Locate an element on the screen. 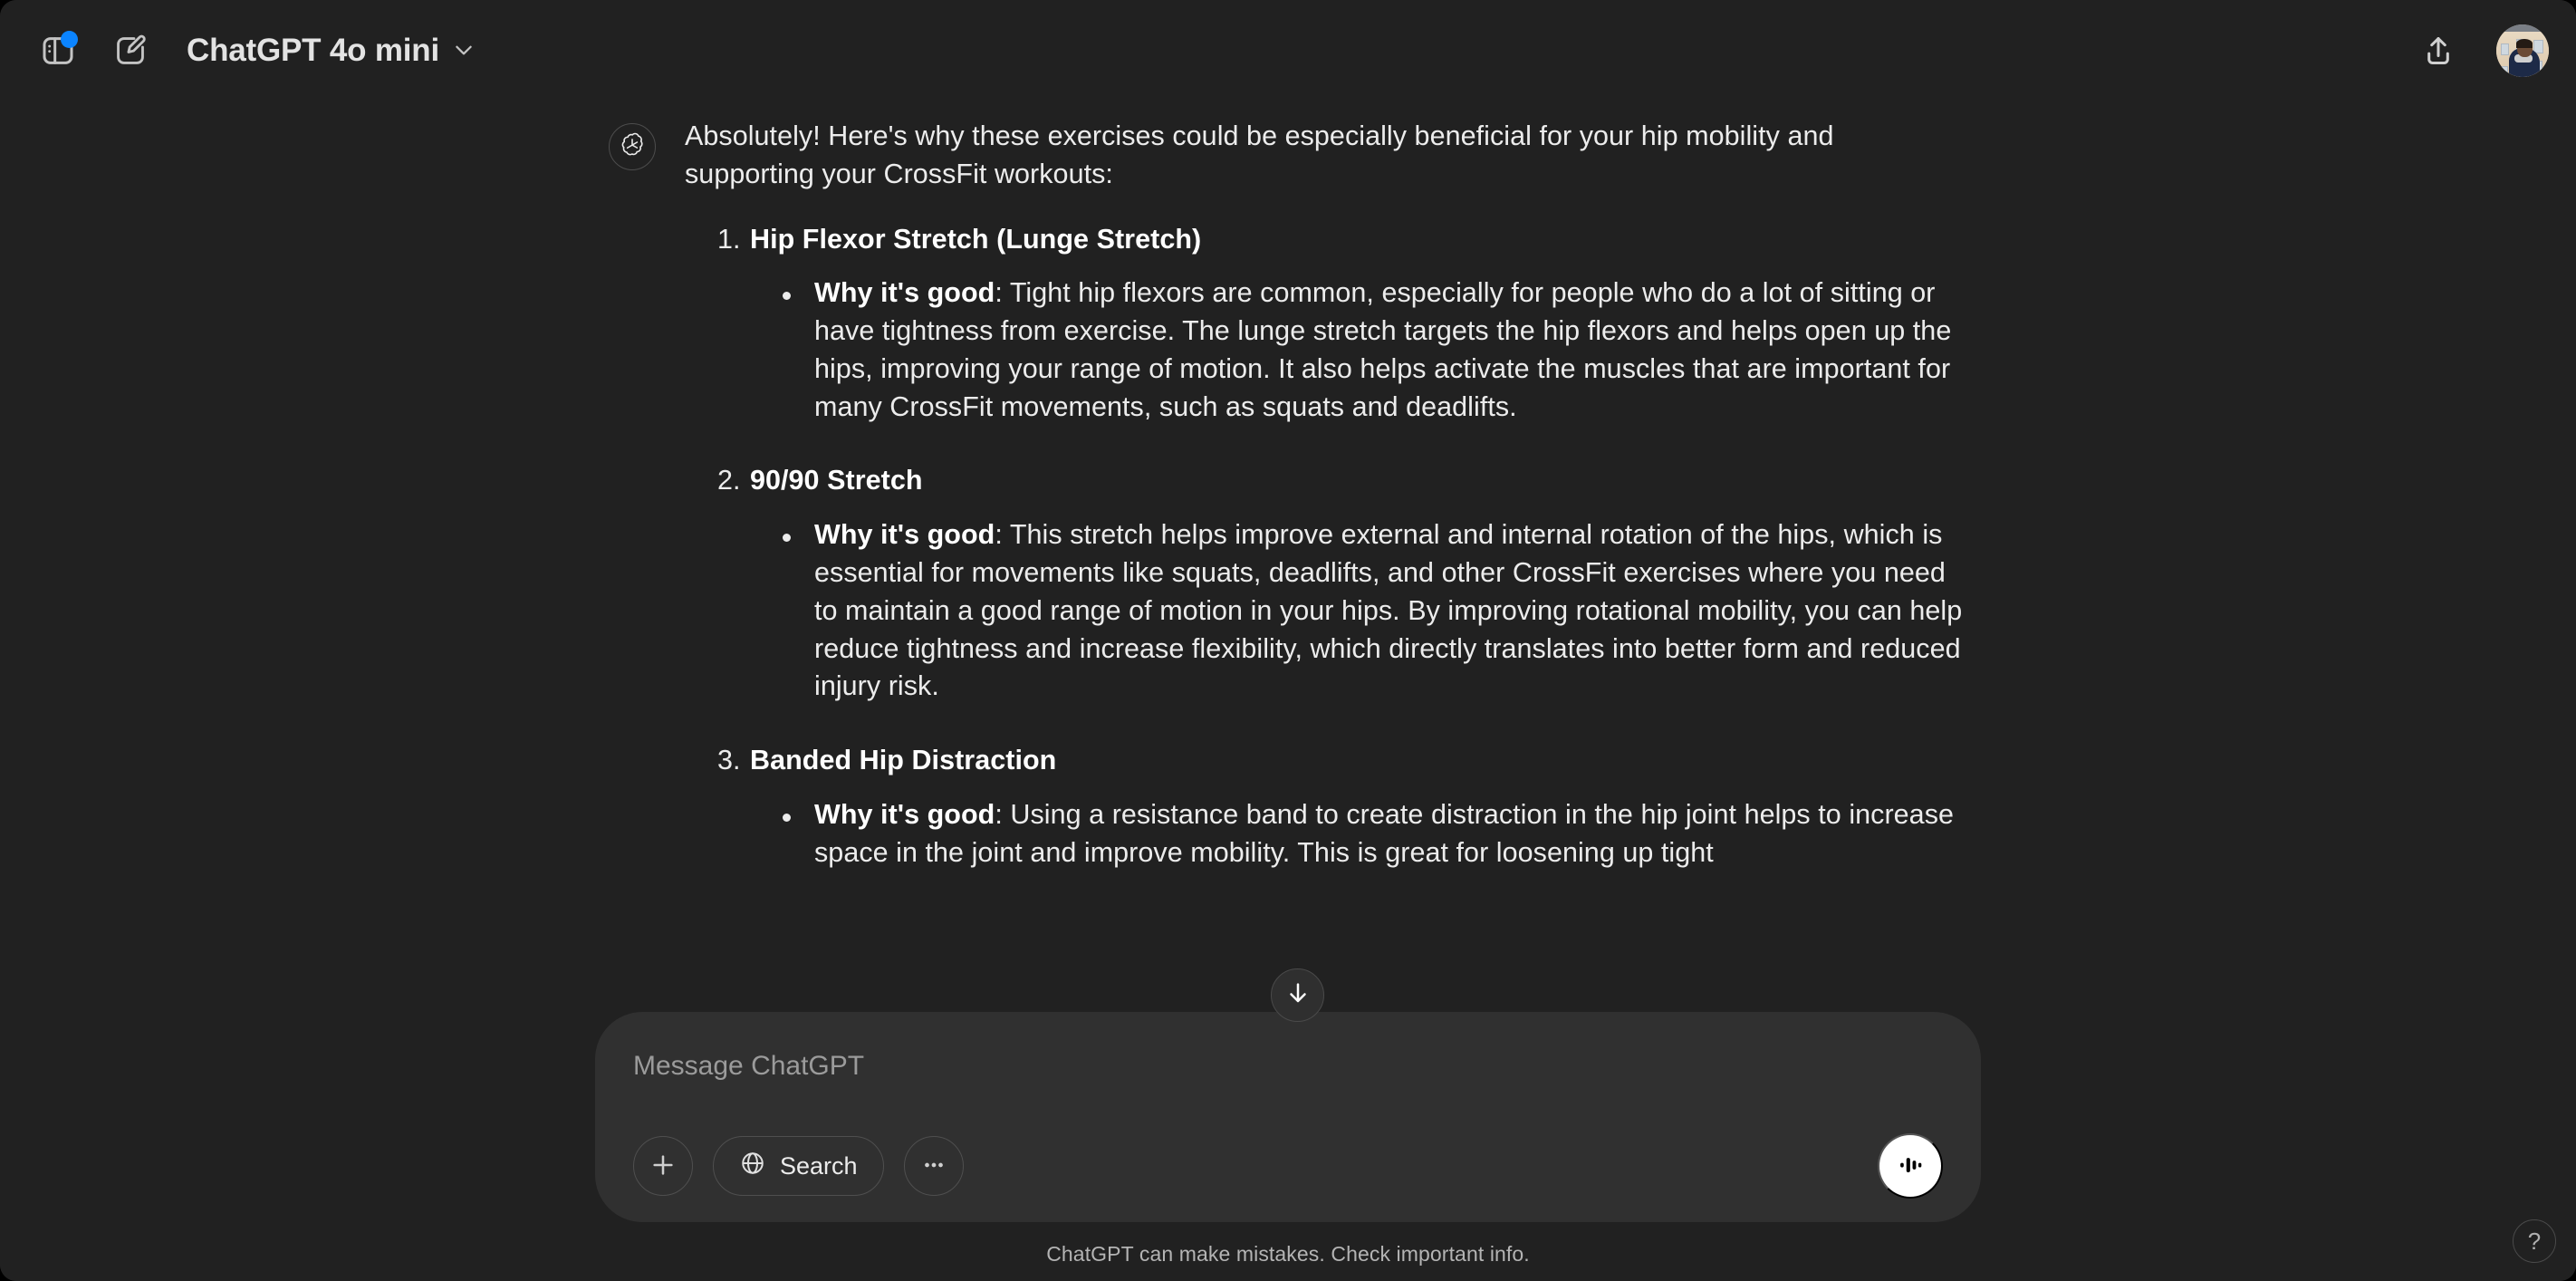 This screenshot has height=1281, width=2576. globe-icon is located at coordinates (752, 1166).